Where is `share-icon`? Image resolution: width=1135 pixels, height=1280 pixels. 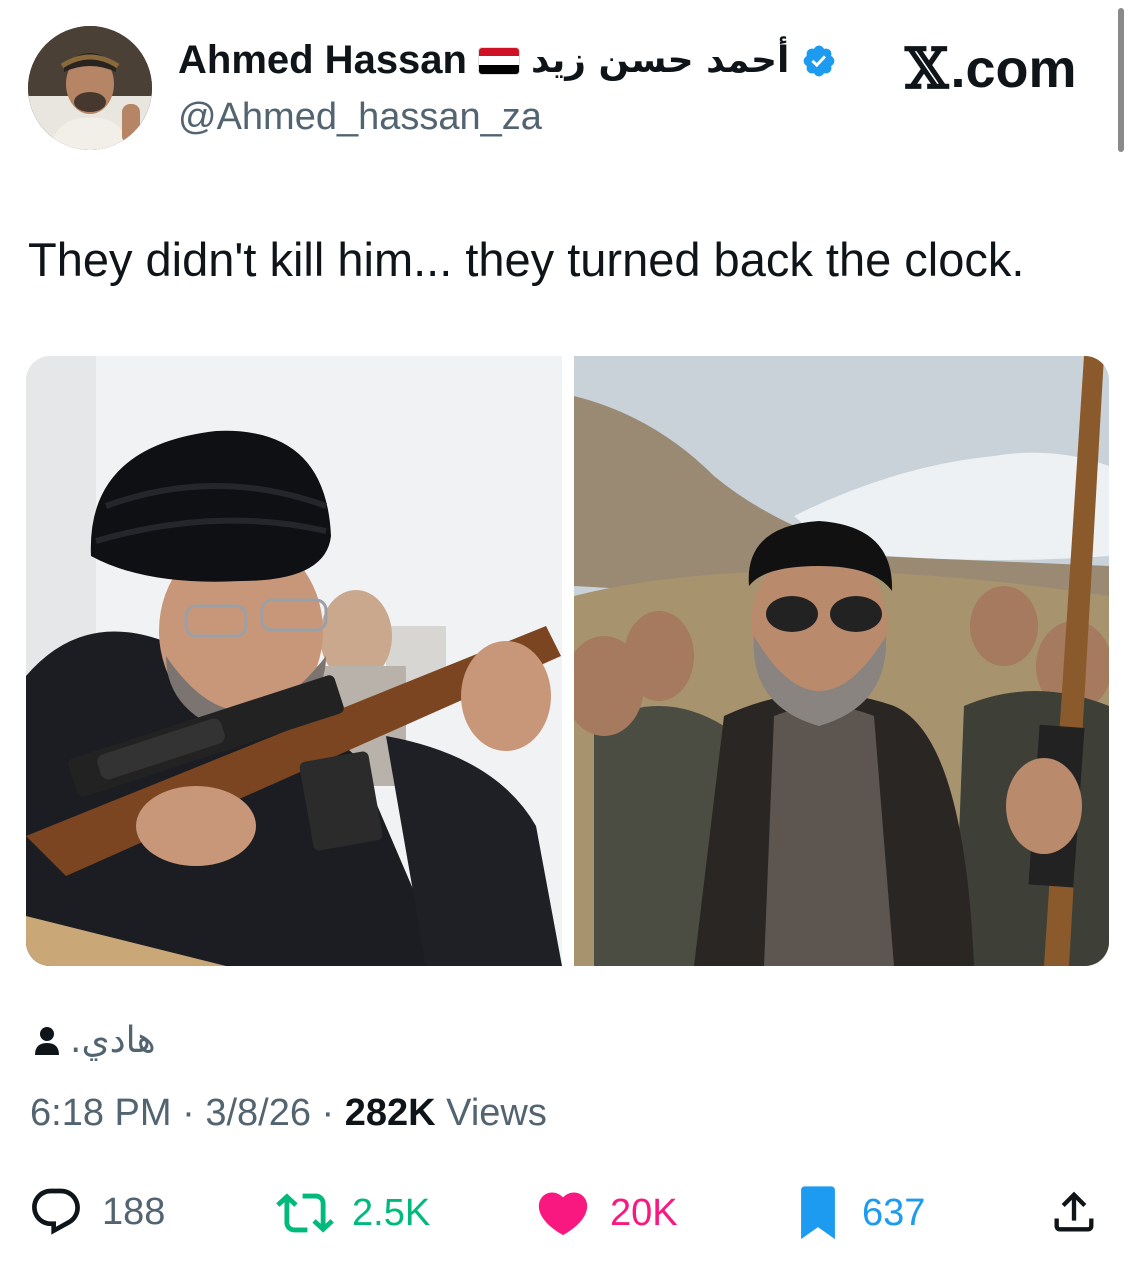 share-icon is located at coordinates (1074, 1211).